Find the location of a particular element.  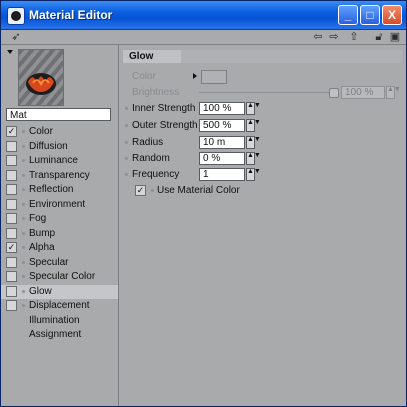

channel-item-fog: Fog is located at coordinates (59, 219).